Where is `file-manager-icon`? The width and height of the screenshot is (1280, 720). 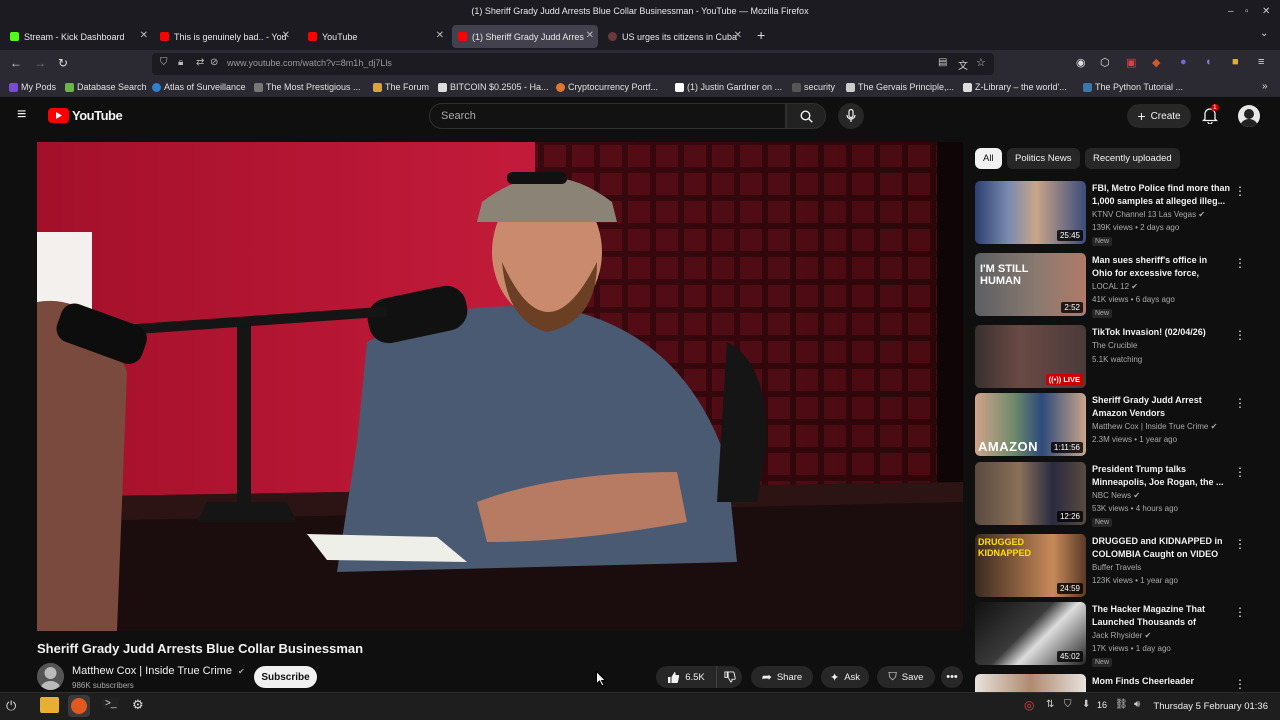
file-manager-icon is located at coordinates (49, 705).